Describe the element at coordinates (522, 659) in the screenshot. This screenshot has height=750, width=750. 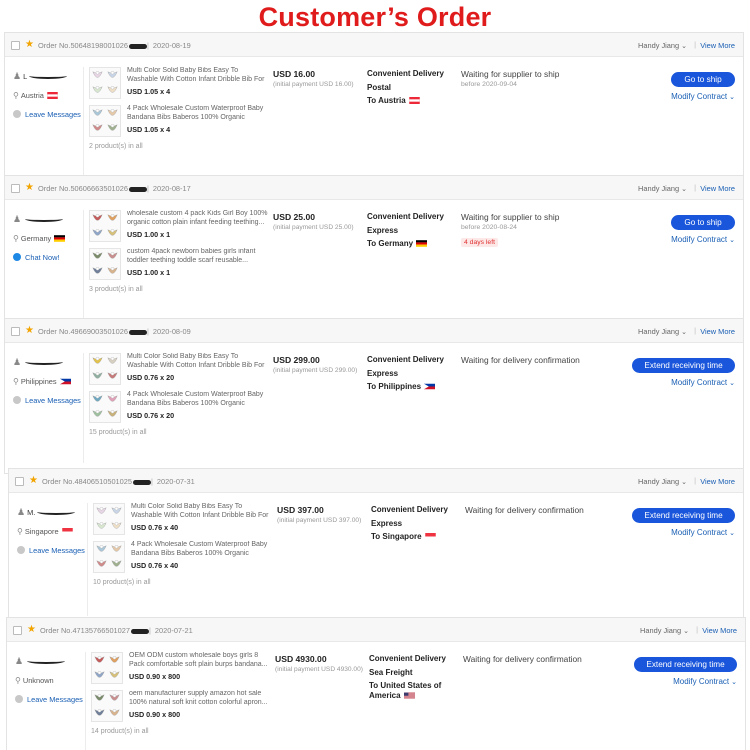
I see `status-text: Waiting for delivery confirmation` at that location.